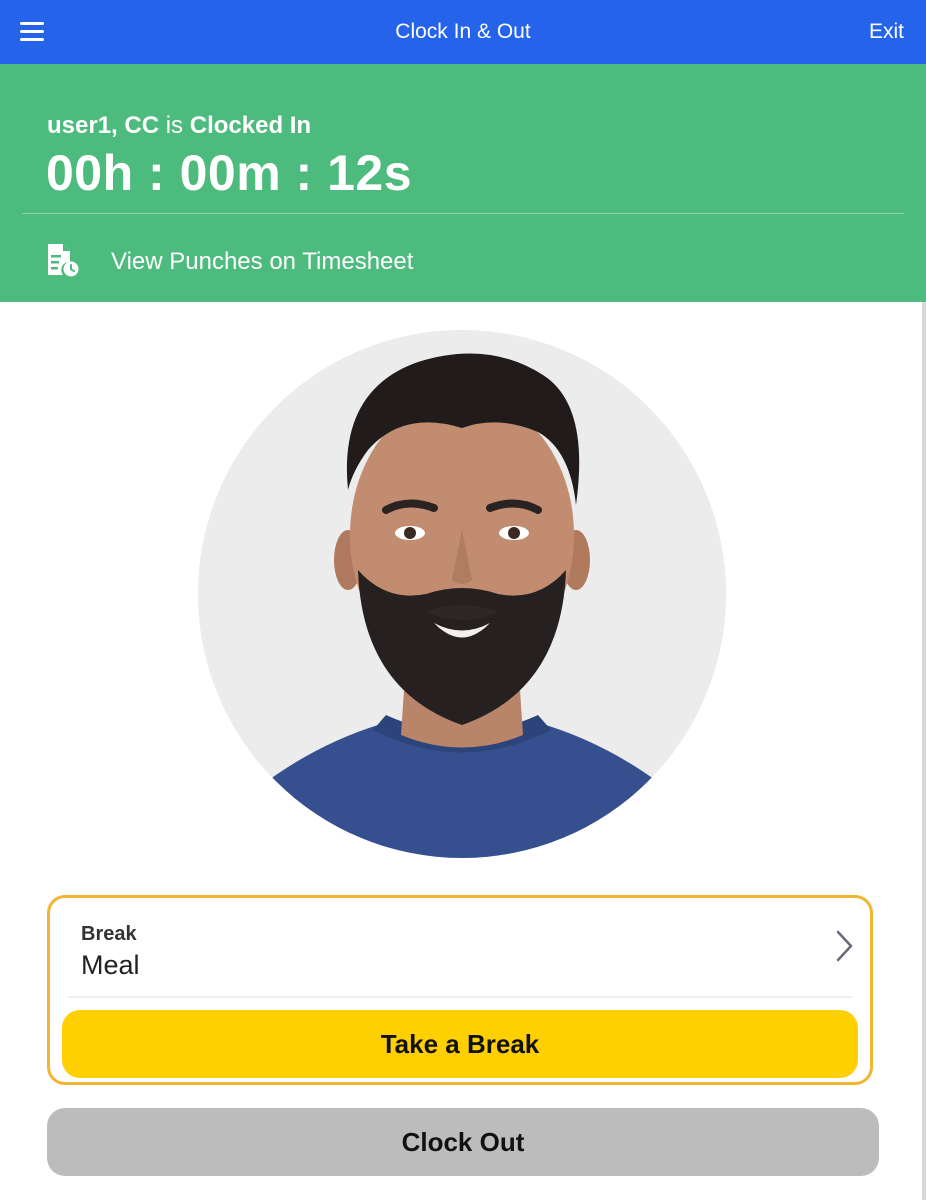  Describe the element at coordinates (924, 751) in the screenshot. I see `frame-edge` at that location.